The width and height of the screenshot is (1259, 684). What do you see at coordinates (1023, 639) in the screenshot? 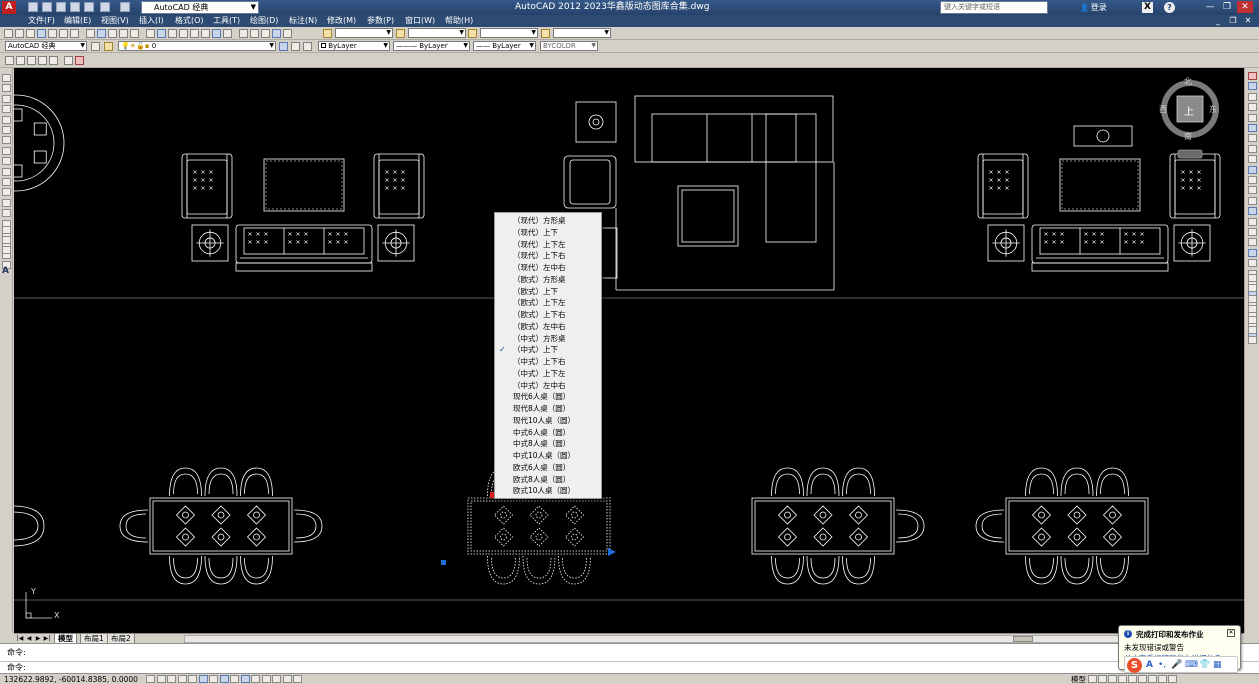
I see `scrollbar-thumb` at bounding box center [1023, 639].